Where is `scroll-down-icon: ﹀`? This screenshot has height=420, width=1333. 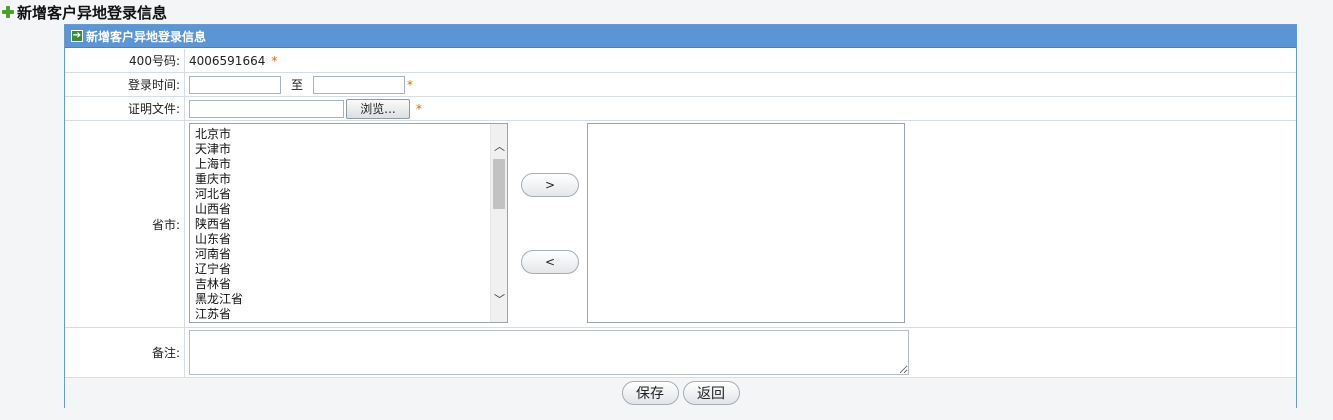
scroll-down-icon: ﹀ is located at coordinates (499, 298).